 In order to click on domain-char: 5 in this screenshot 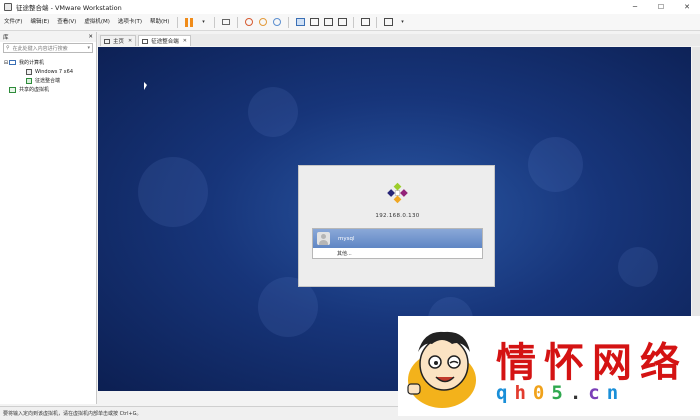, I will do `click(560, 393)`.